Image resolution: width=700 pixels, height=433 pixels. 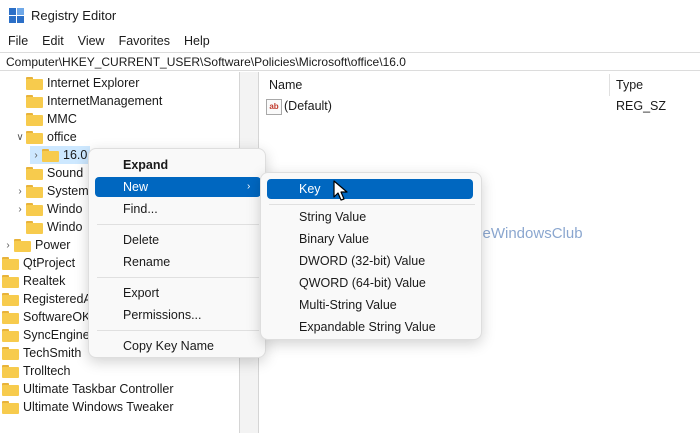 What do you see at coordinates (367, 327) in the screenshot?
I see `submenu-expandable-string-value: Expandable String Value` at bounding box center [367, 327].